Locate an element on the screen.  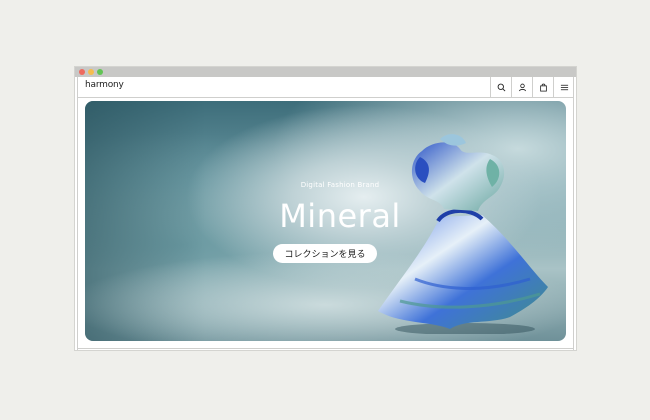
search-icon is located at coordinates (501, 87).